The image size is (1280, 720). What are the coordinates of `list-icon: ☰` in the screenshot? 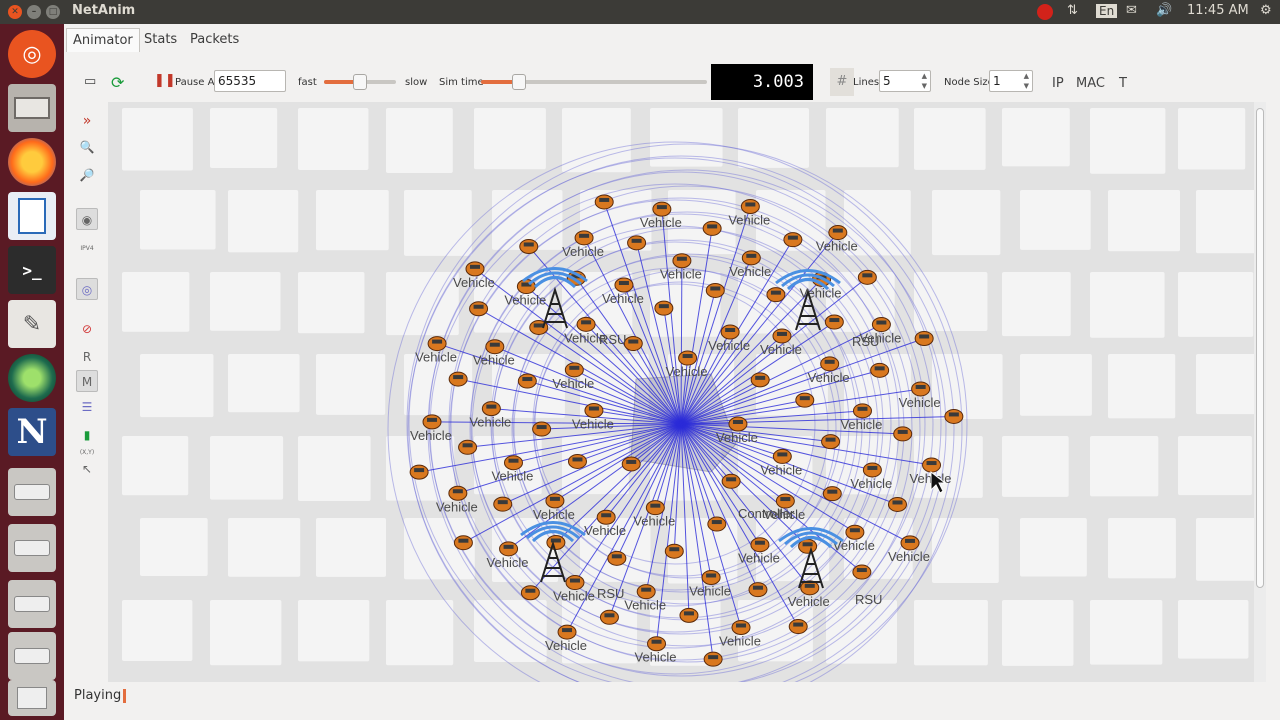 It's located at (87, 407).